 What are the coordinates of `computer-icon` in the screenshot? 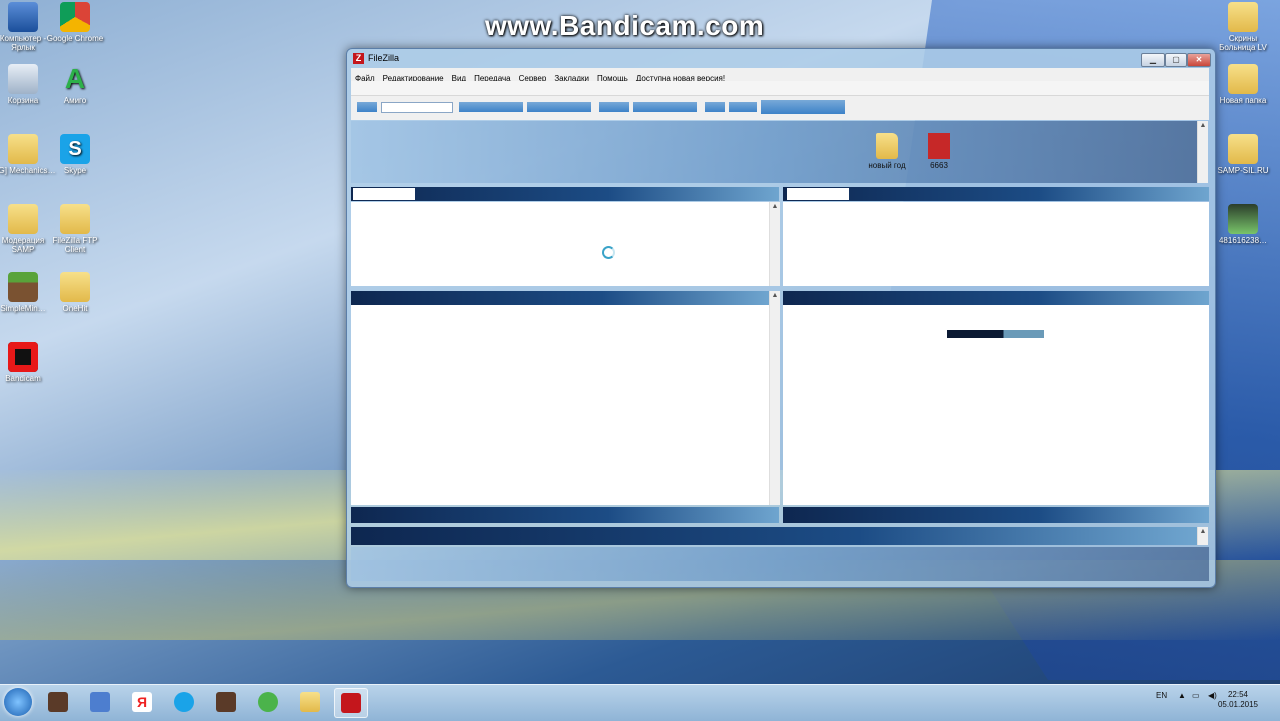 It's located at (23, 17).